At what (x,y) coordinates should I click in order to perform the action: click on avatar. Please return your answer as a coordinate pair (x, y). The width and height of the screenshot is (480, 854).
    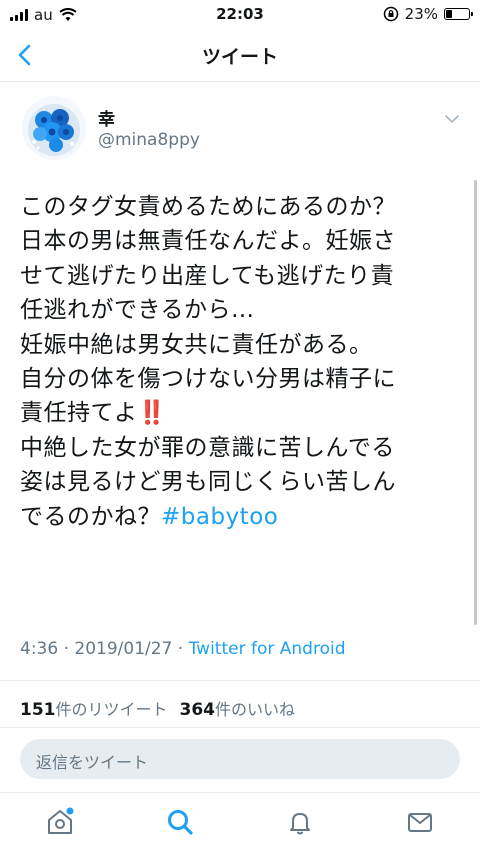
    Looking at the image, I should click on (54, 128).